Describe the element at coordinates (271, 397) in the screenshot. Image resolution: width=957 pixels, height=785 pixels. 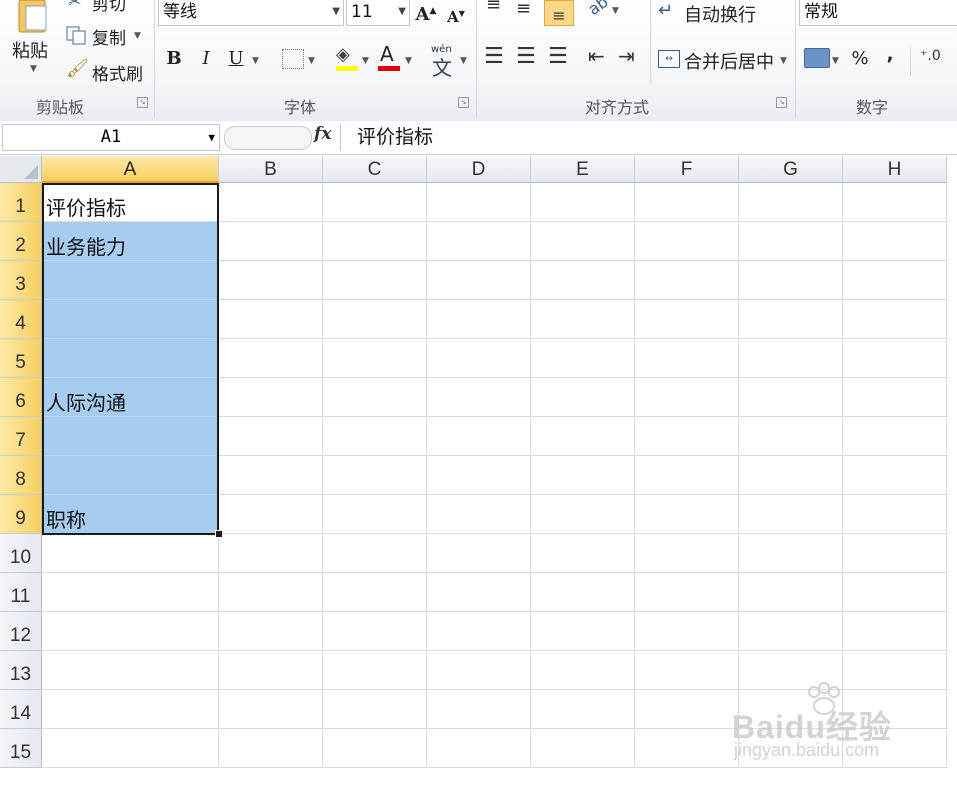
I see `cell-b6` at that location.